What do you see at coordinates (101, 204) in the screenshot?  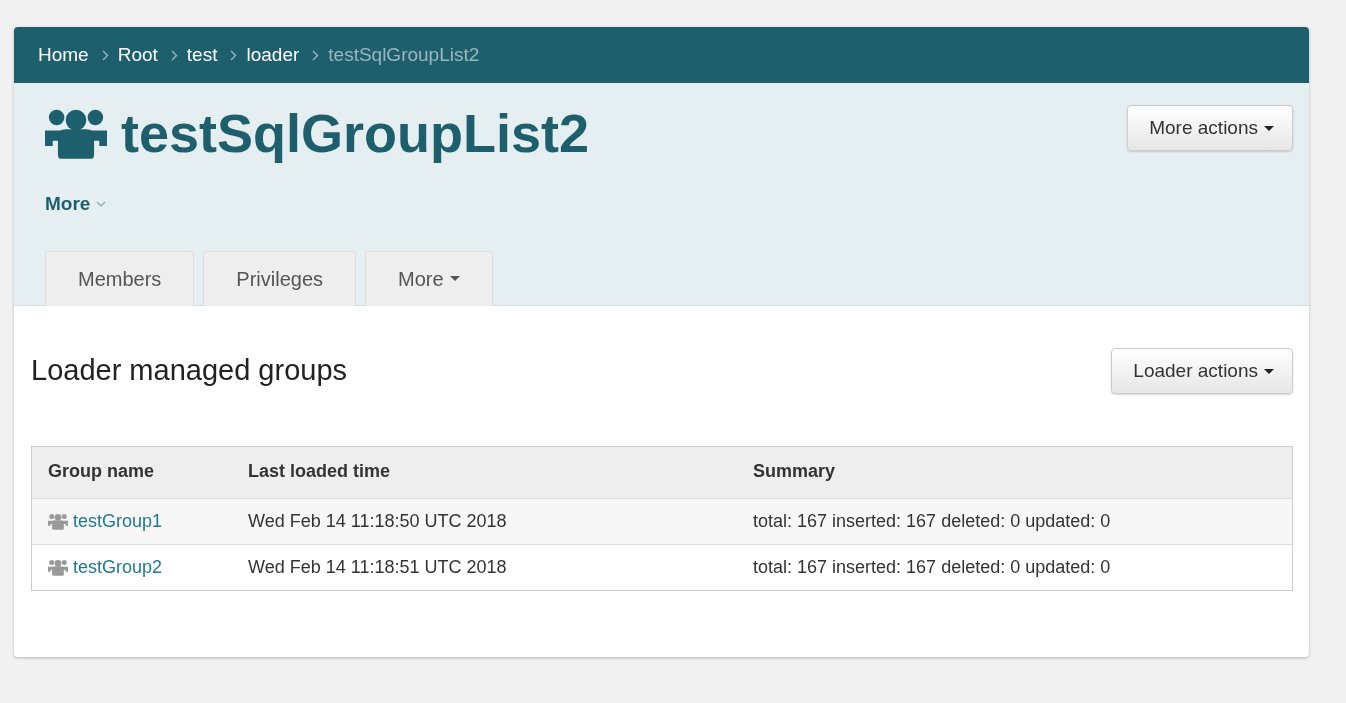 I see `chevron-down-icon` at bounding box center [101, 204].